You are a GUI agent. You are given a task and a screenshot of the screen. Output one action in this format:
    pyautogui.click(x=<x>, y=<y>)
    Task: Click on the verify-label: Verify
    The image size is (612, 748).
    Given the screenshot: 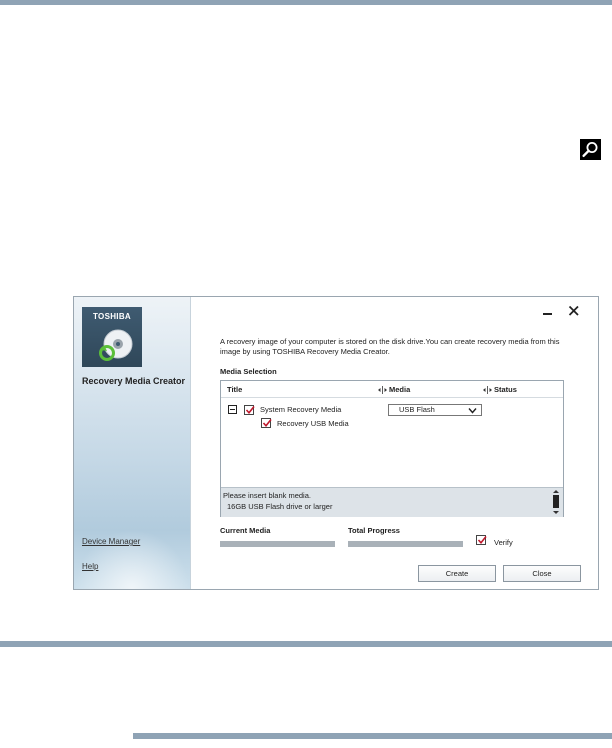 What is the action you would take?
    pyautogui.click(x=503, y=542)
    